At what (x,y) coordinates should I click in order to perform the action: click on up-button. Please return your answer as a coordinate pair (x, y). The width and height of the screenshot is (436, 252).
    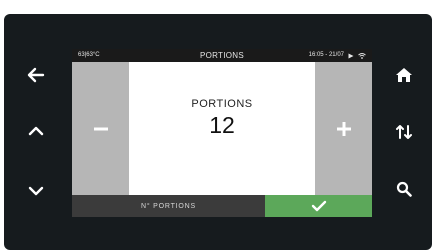
    Looking at the image, I should click on (36, 131).